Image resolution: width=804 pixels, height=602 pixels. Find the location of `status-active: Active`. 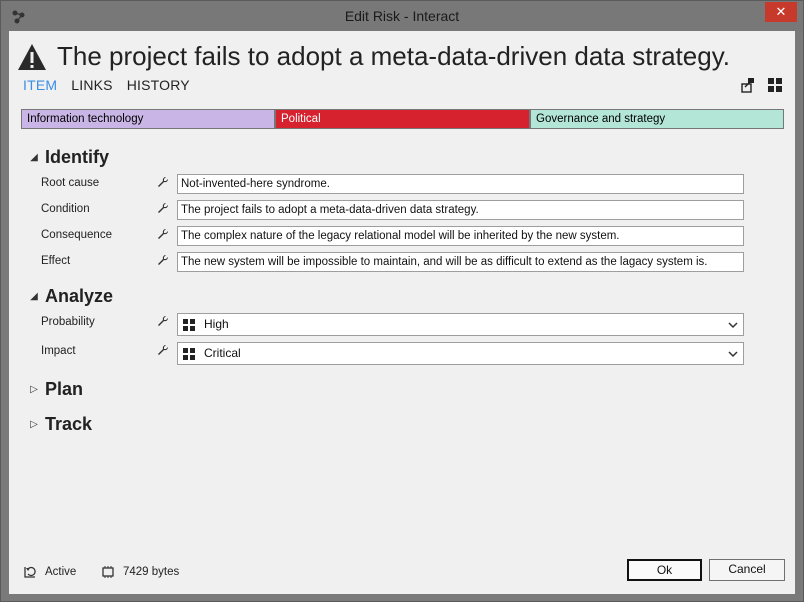

status-active: Active is located at coordinates (49, 572).